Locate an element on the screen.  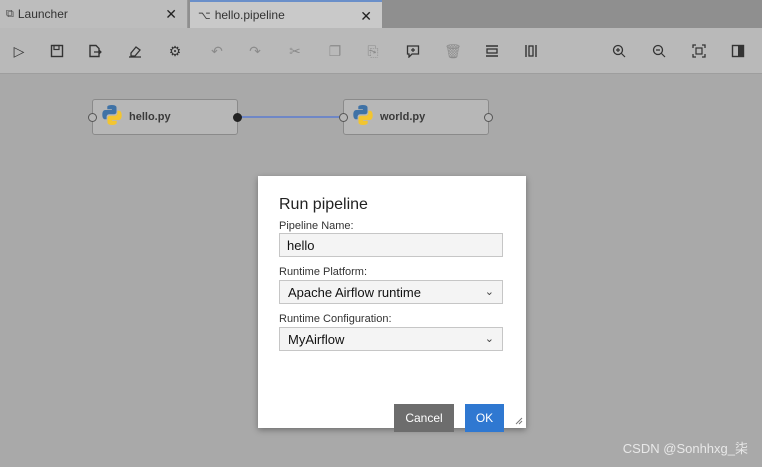
add-comment-icon is located at coordinates (413, 51).